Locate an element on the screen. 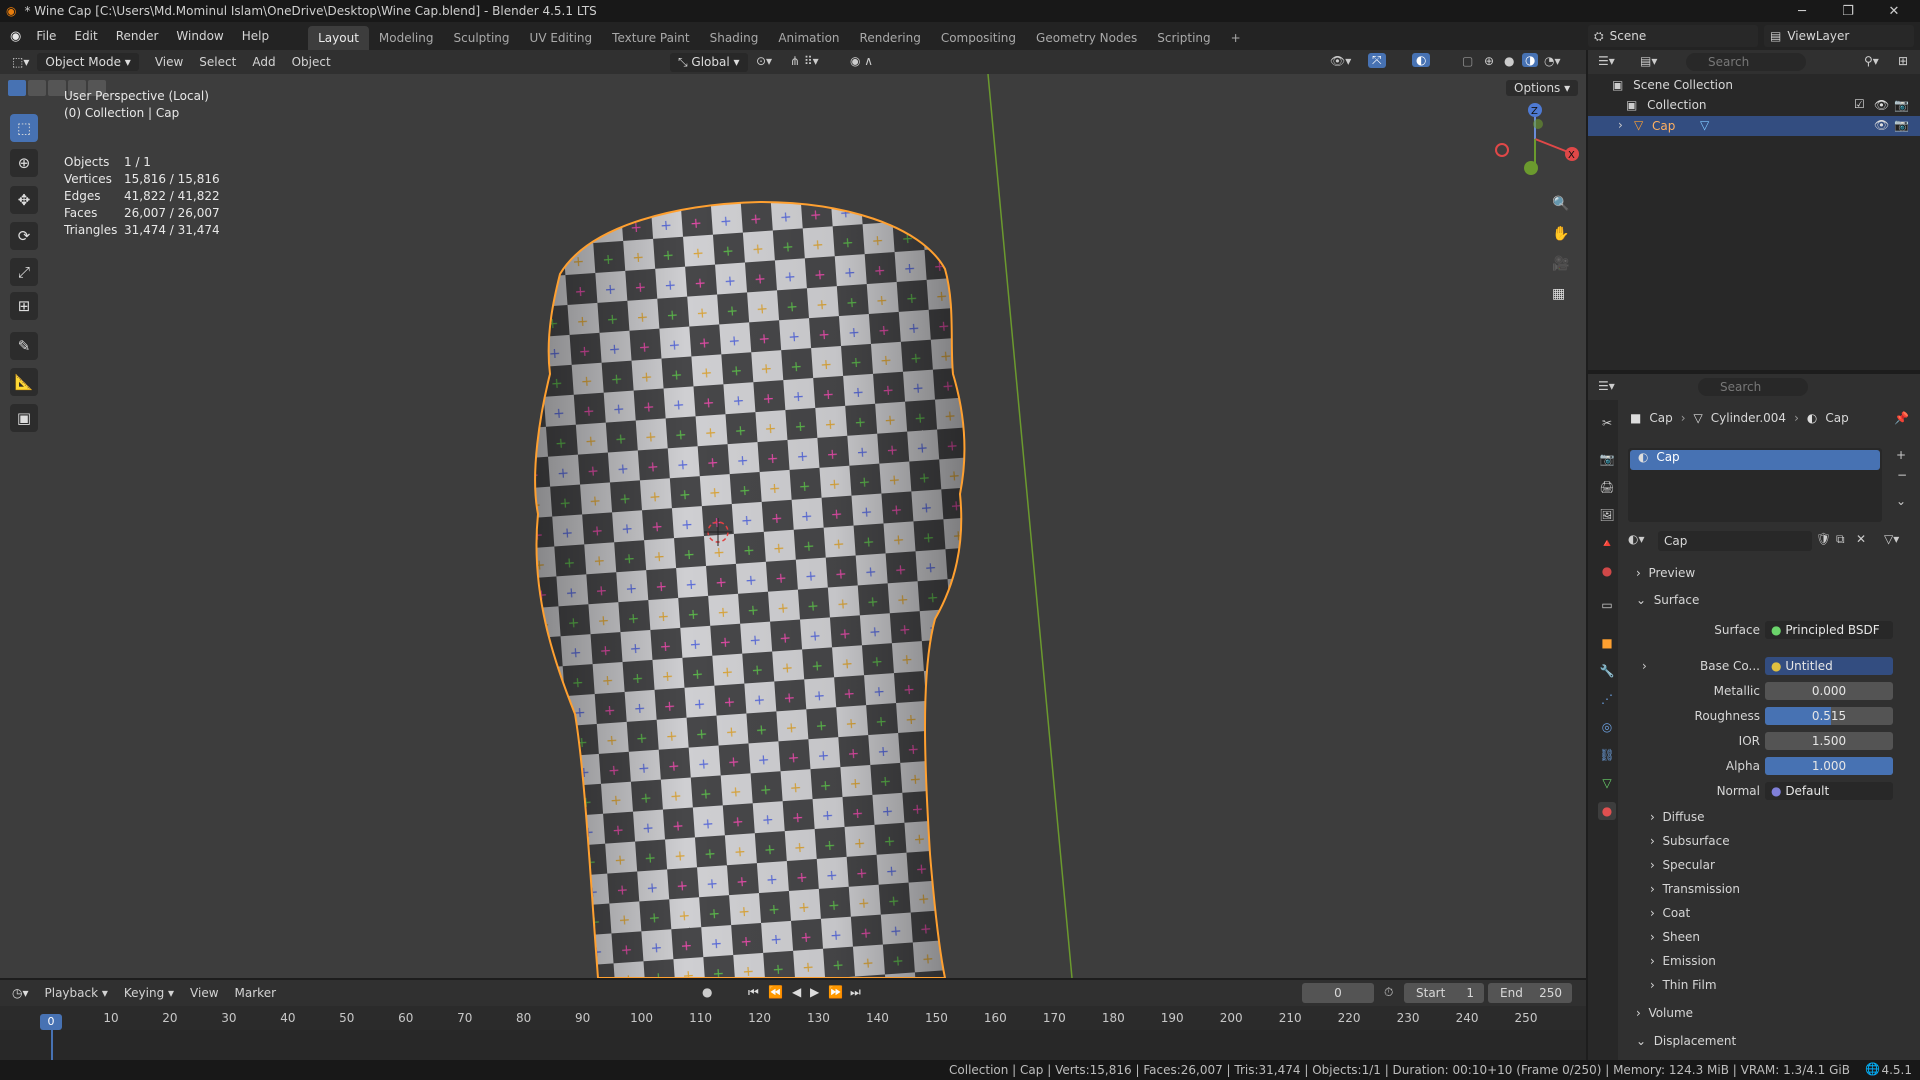 This screenshot has height=1080, width=1920. proportional-edit-icon: ◉ ∧ is located at coordinates (861, 61).